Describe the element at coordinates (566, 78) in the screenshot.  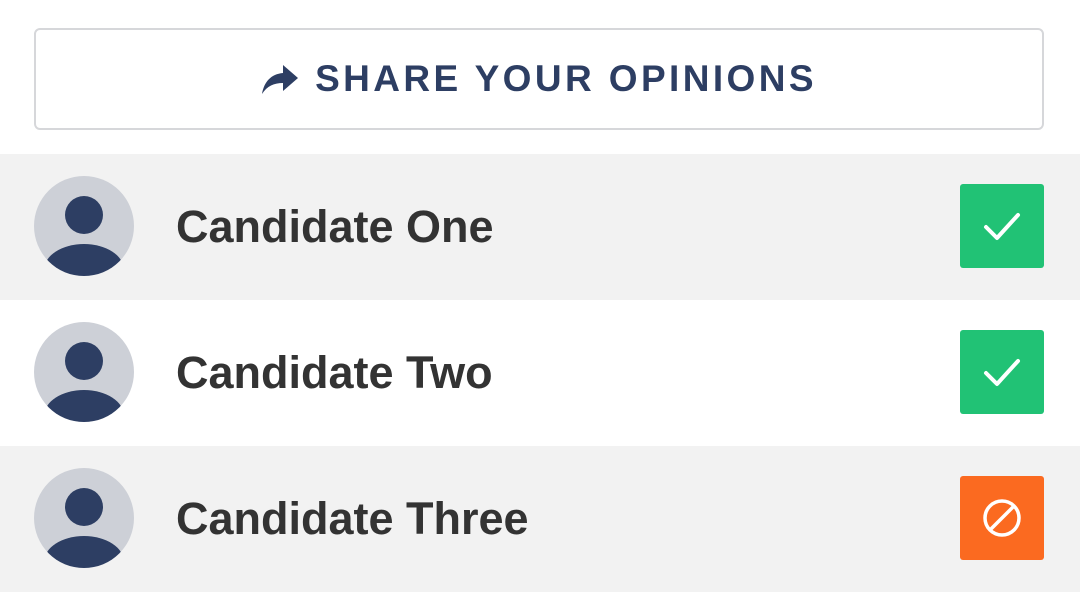
I see `share-opinions-label: SHARE YOUR OPINIONS` at that location.